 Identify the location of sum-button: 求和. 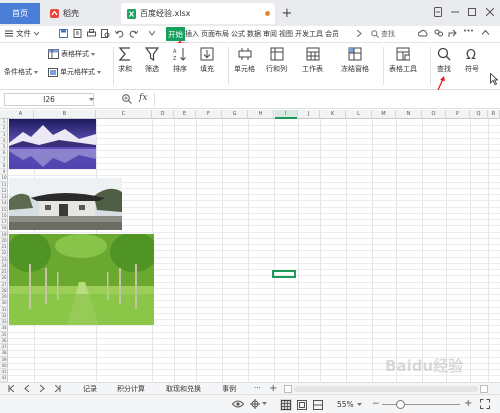
(125, 60).